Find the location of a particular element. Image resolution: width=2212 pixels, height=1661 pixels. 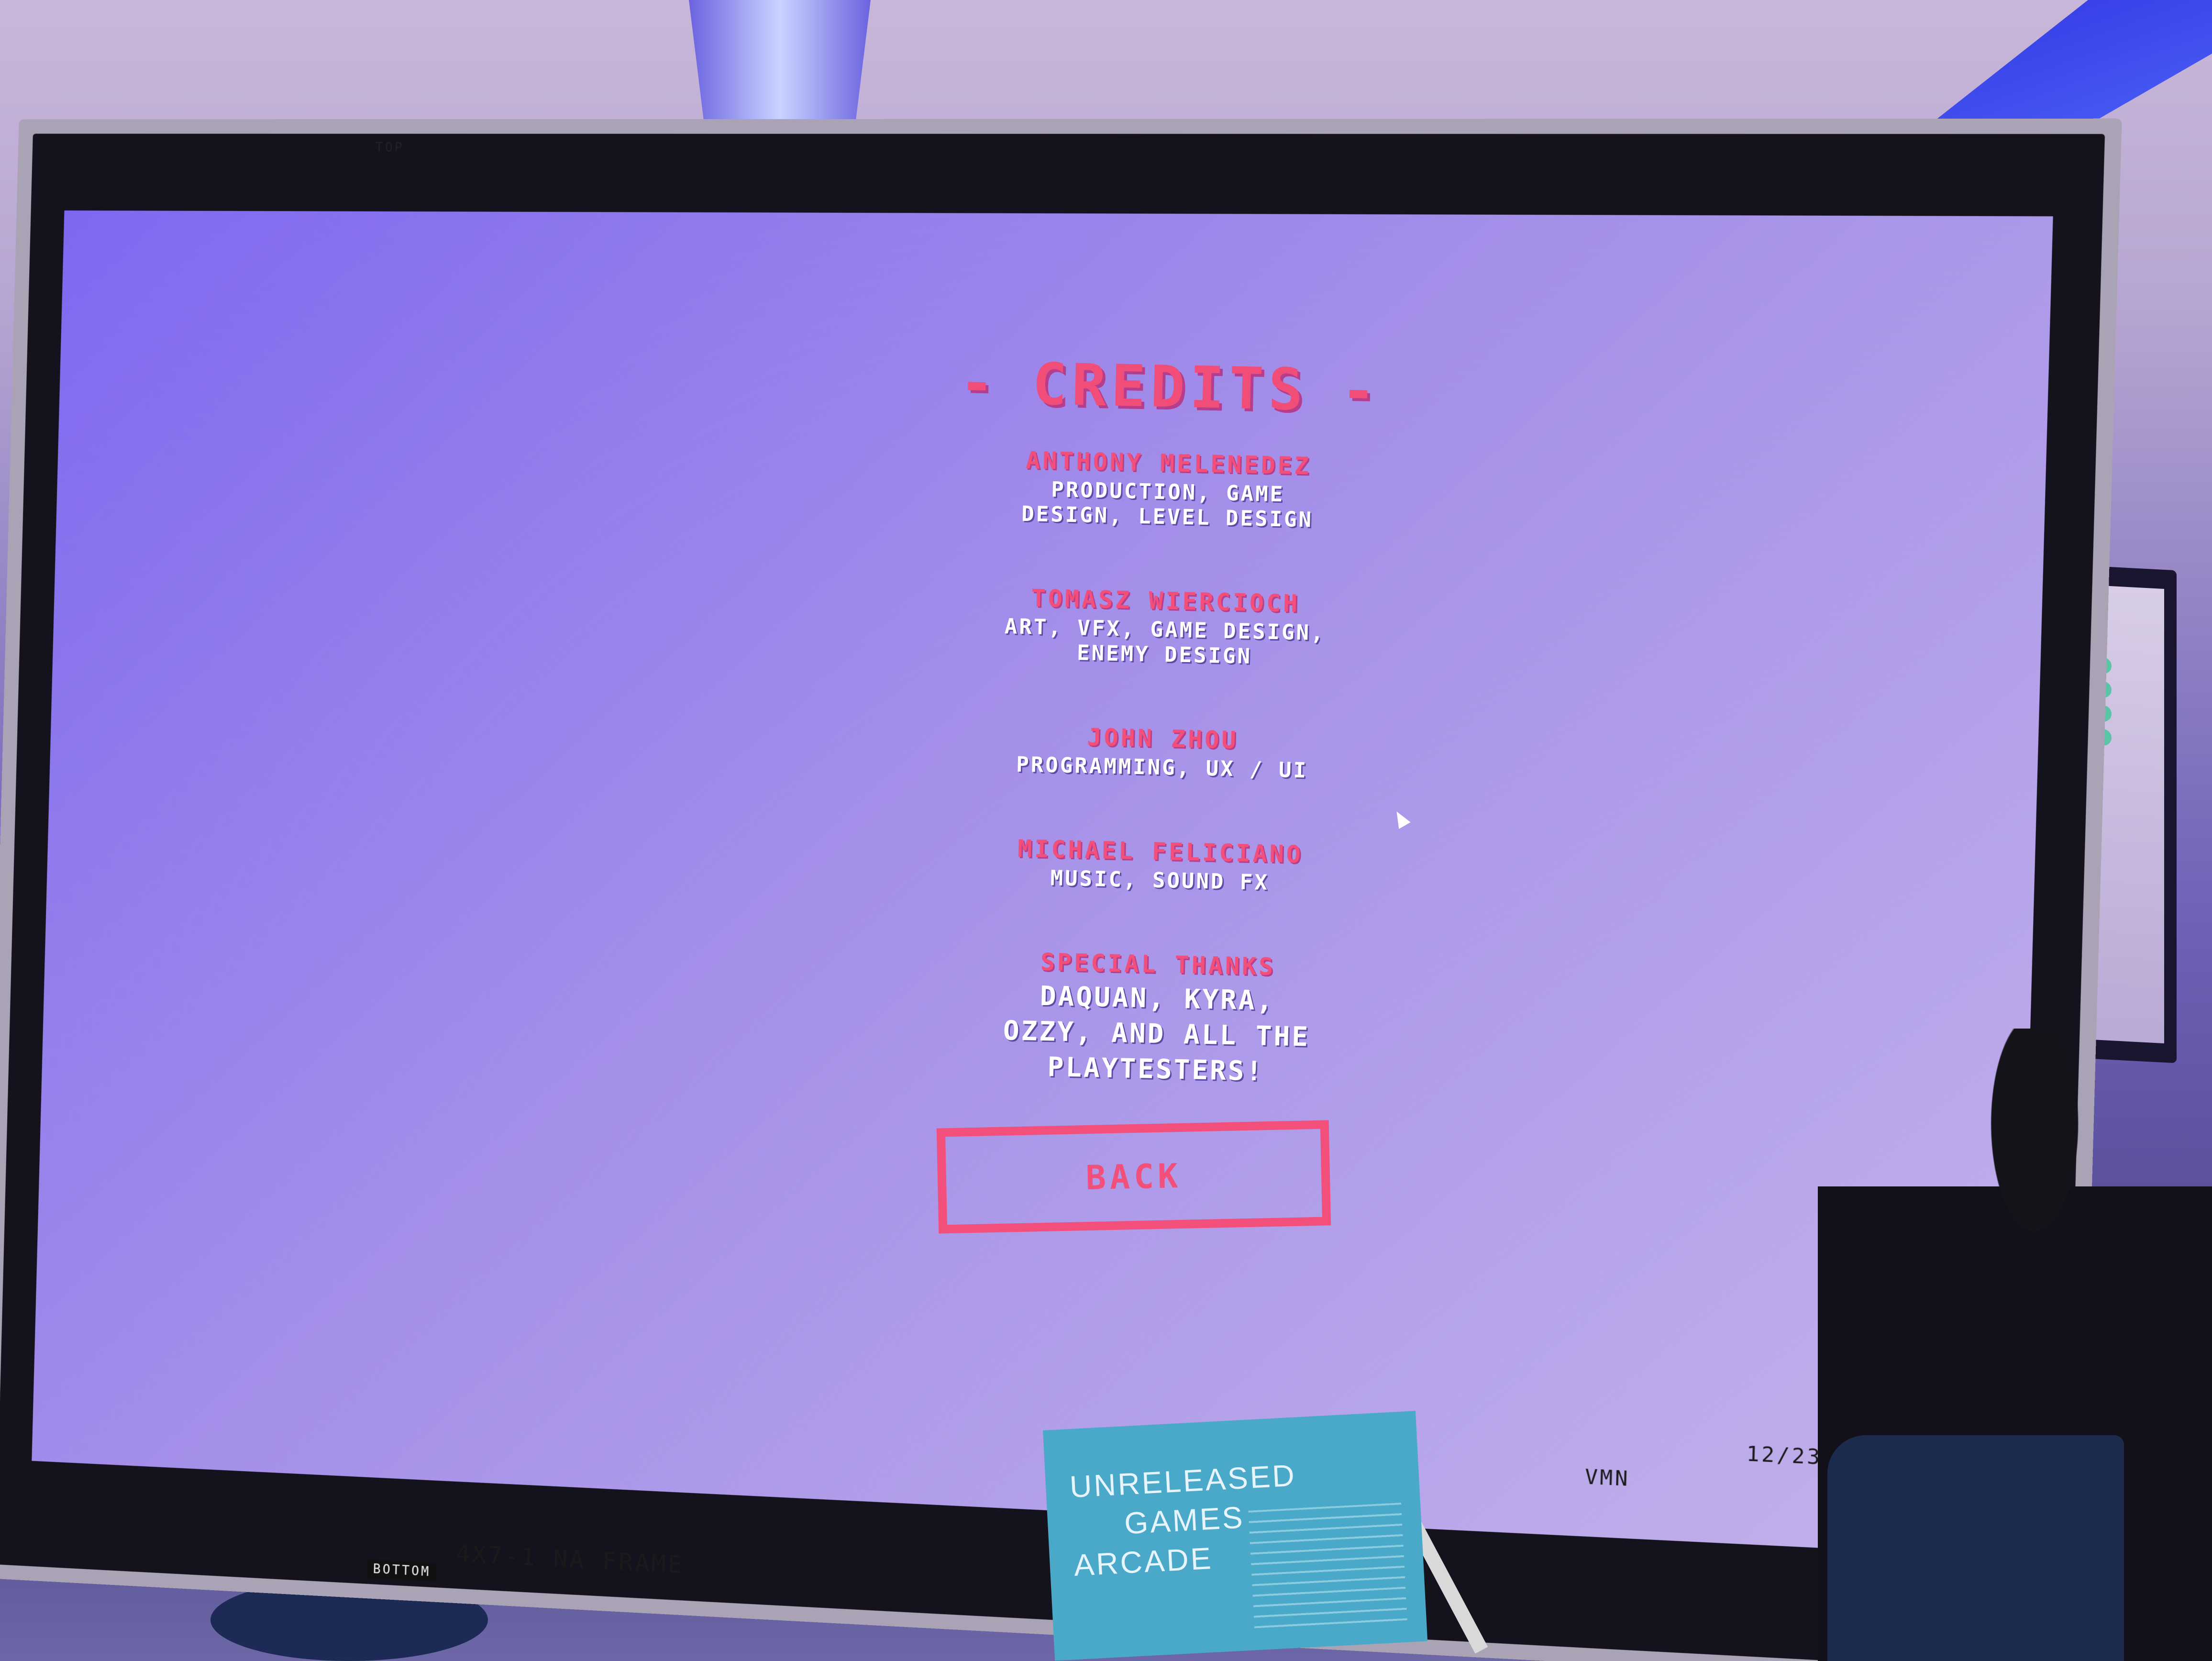

exhibit-sign: UNRELEASED GAMES ARCADE is located at coordinates (1235, 1536).